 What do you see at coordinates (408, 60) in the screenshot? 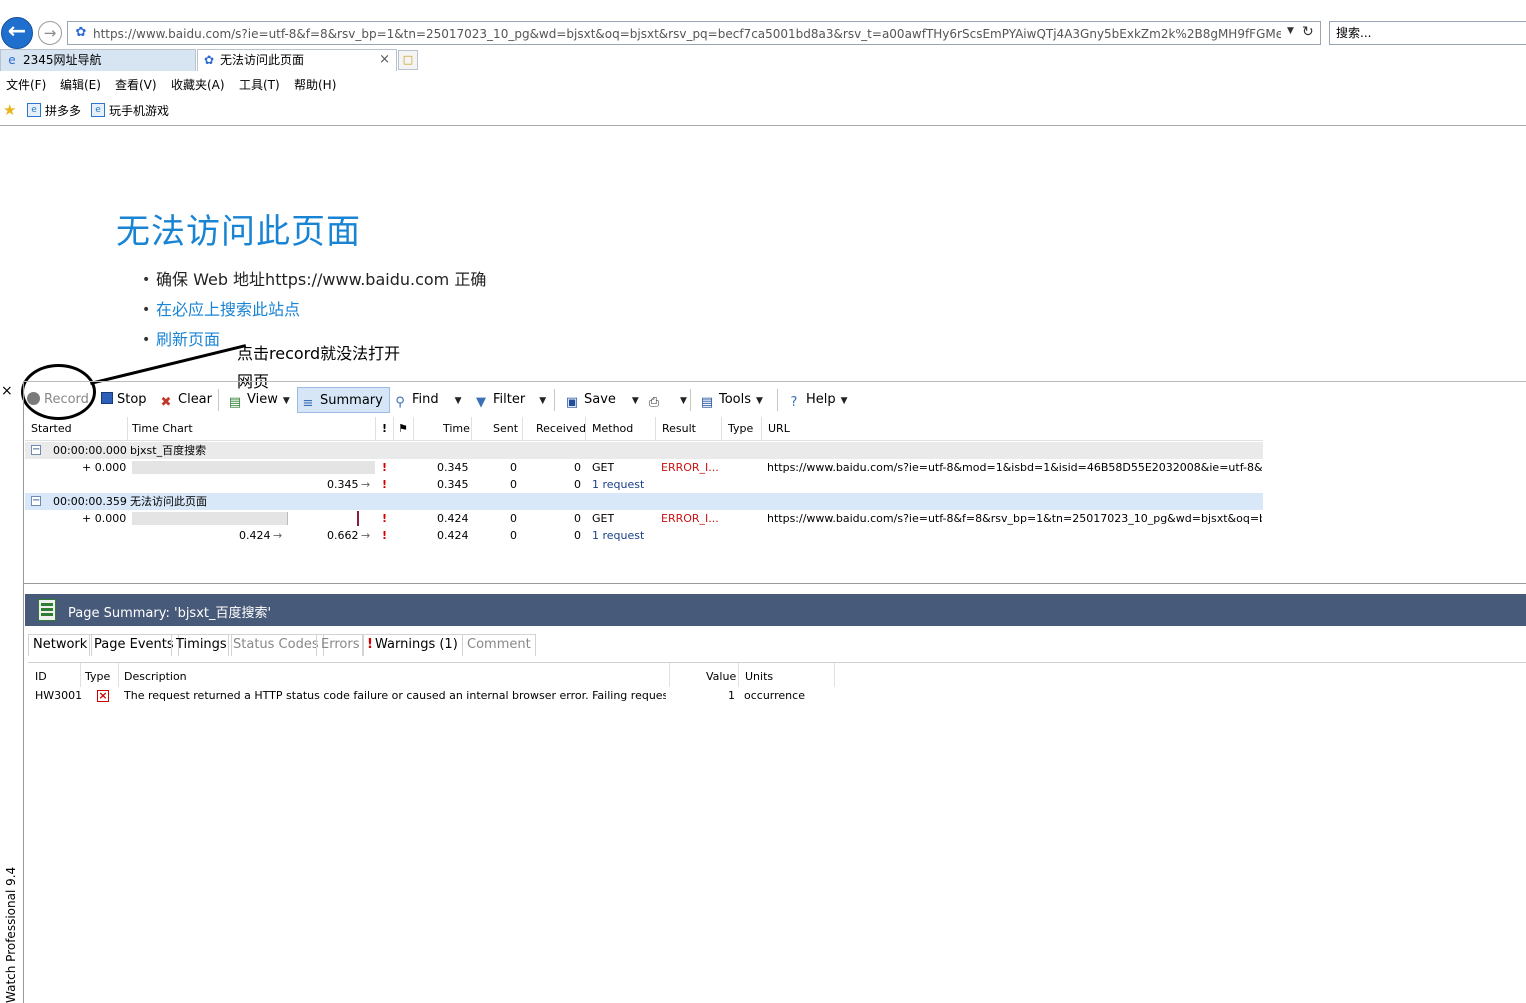
I see `new-tab-icon: □` at bounding box center [408, 60].